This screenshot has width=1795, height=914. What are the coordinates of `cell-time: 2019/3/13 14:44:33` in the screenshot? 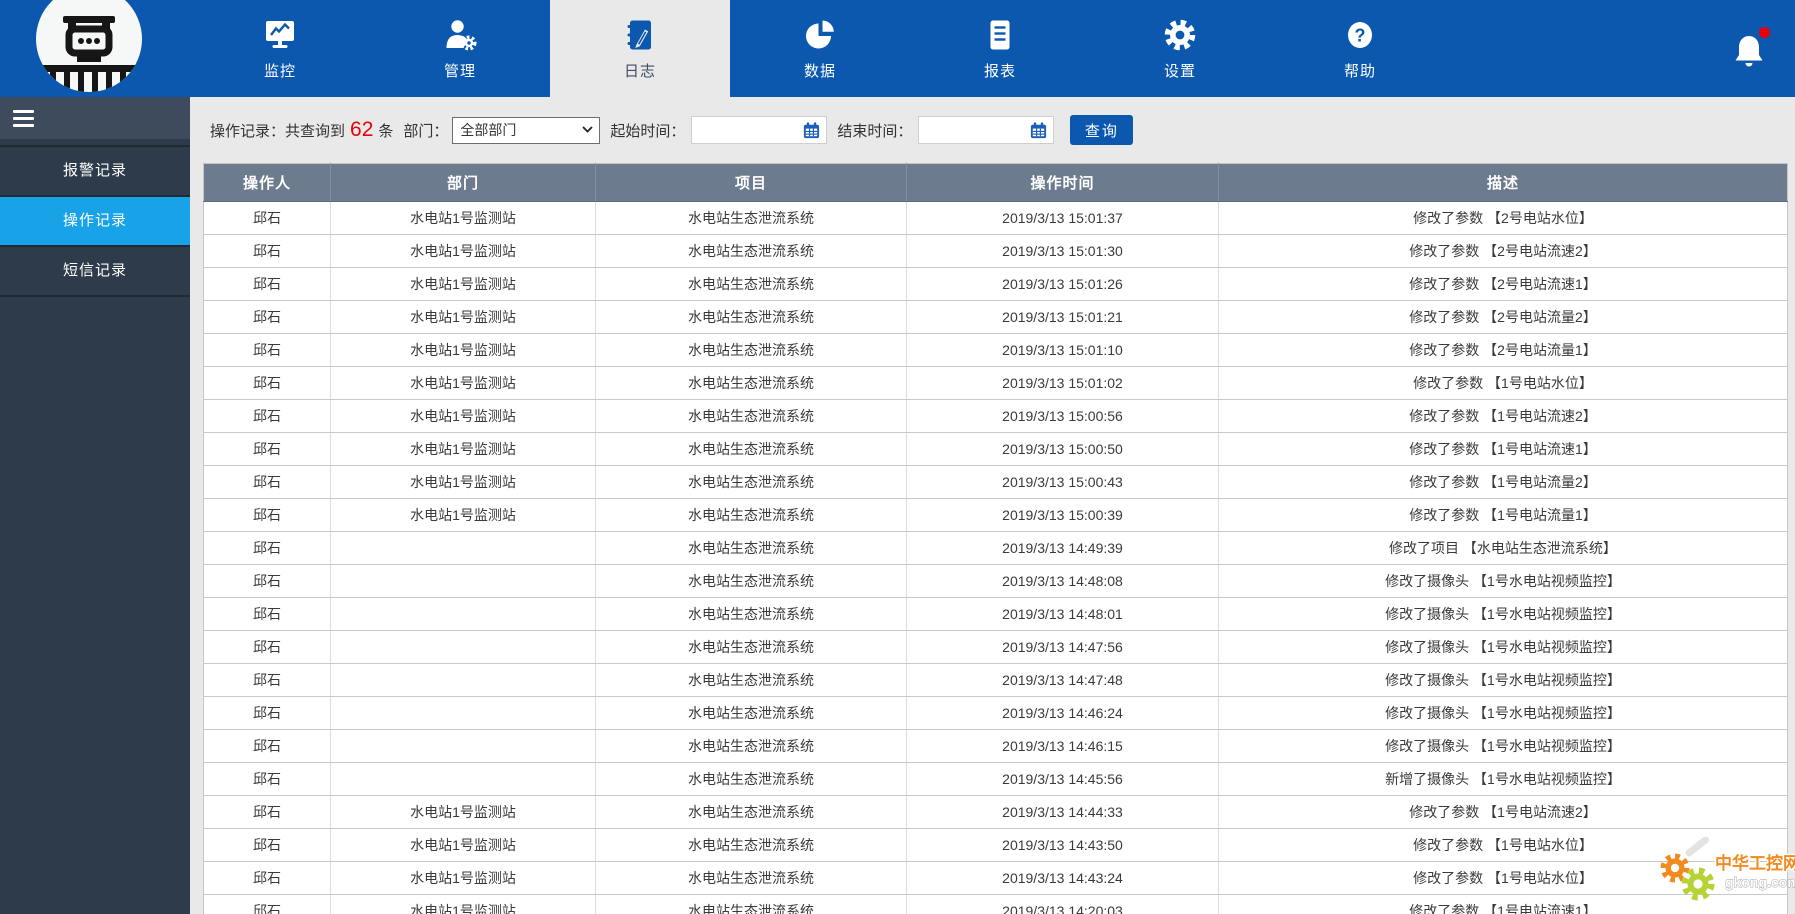 It's located at (1062, 812).